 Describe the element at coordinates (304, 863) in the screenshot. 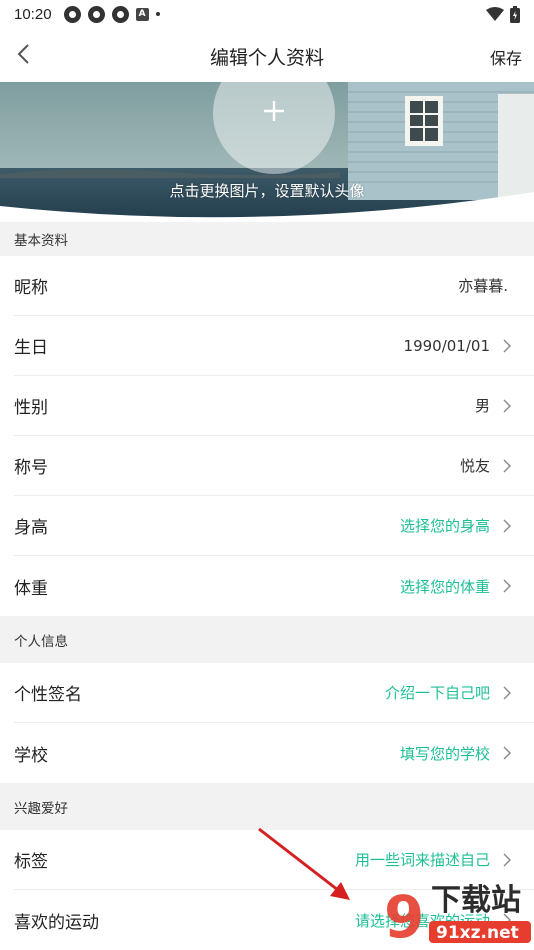

I see `annotation-arrow-icon` at that location.